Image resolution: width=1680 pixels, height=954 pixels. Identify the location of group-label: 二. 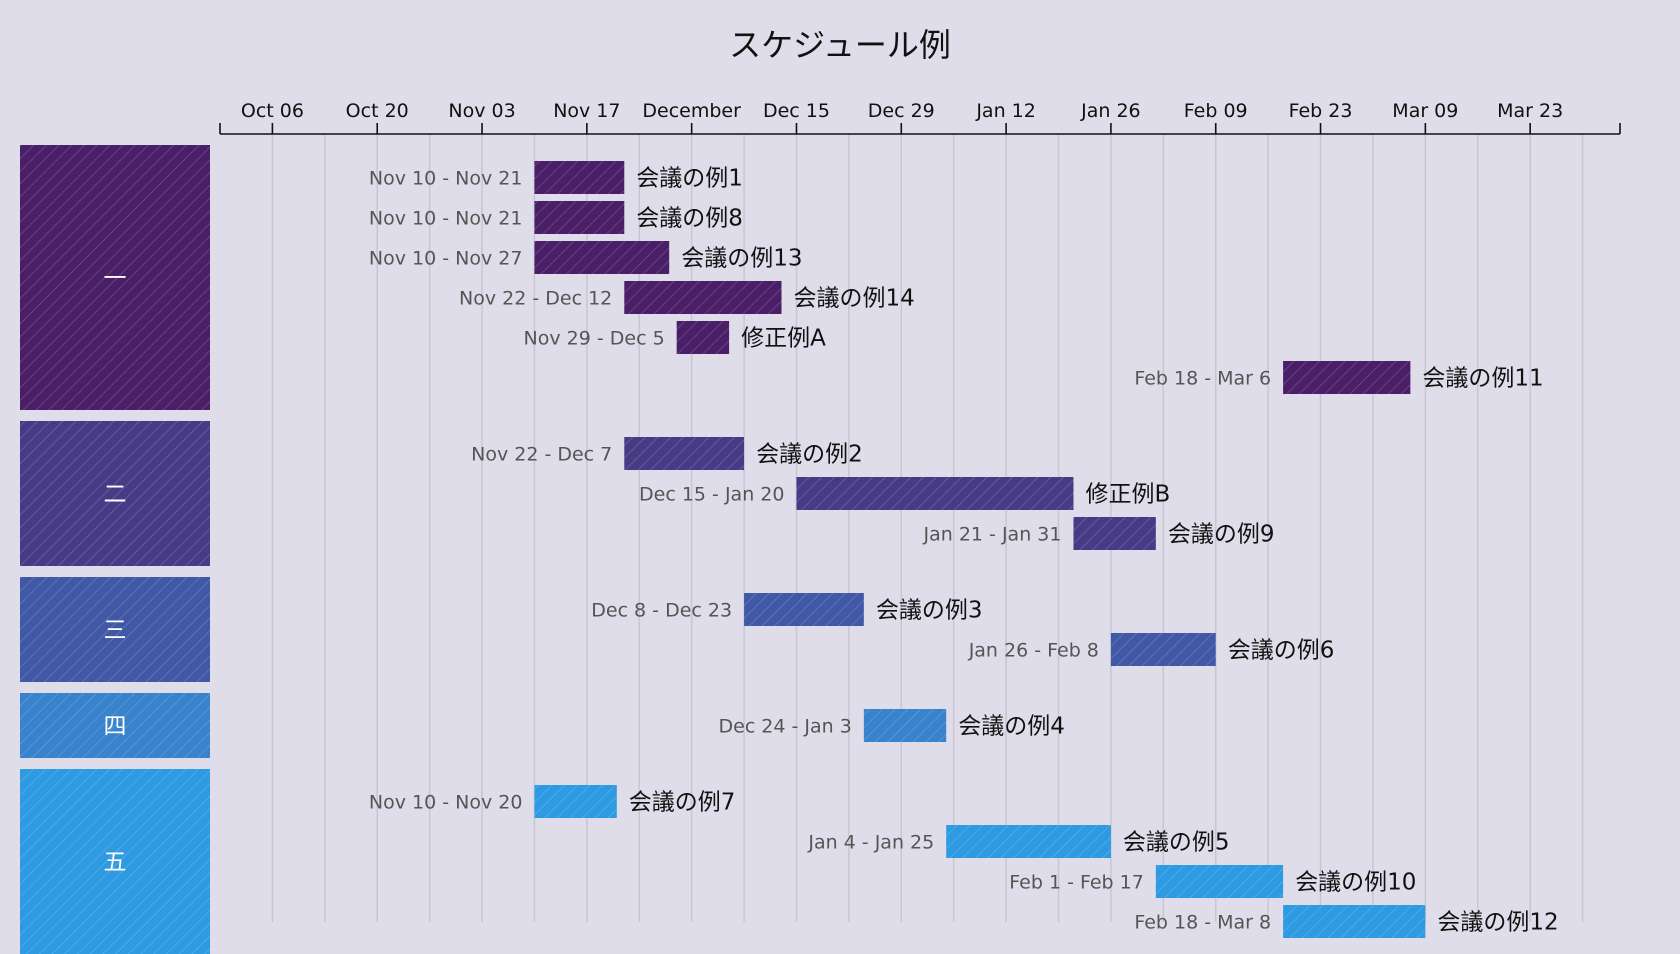
(115, 495).